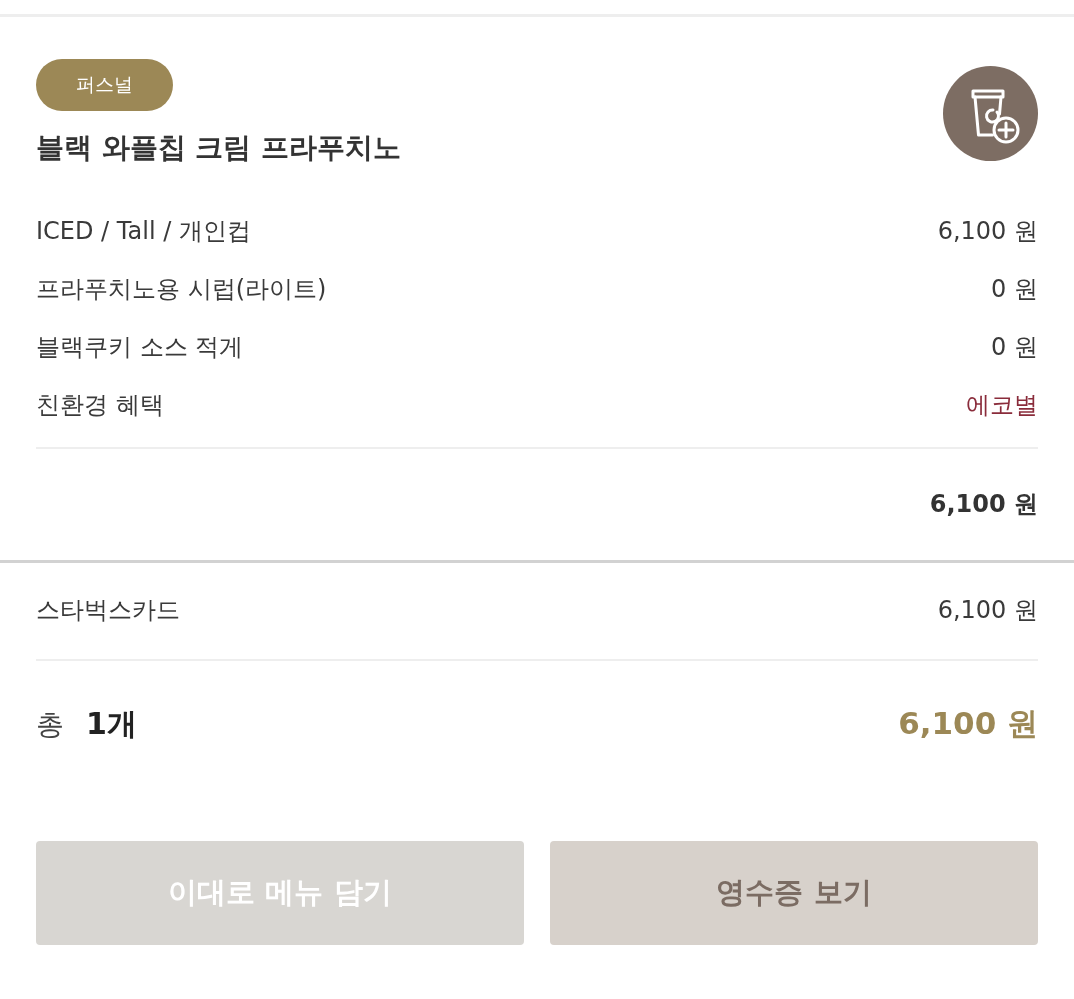 The height and width of the screenshot is (999, 1074). Describe the element at coordinates (50, 724) in the screenshot. I see `total-label: 총` at that location.